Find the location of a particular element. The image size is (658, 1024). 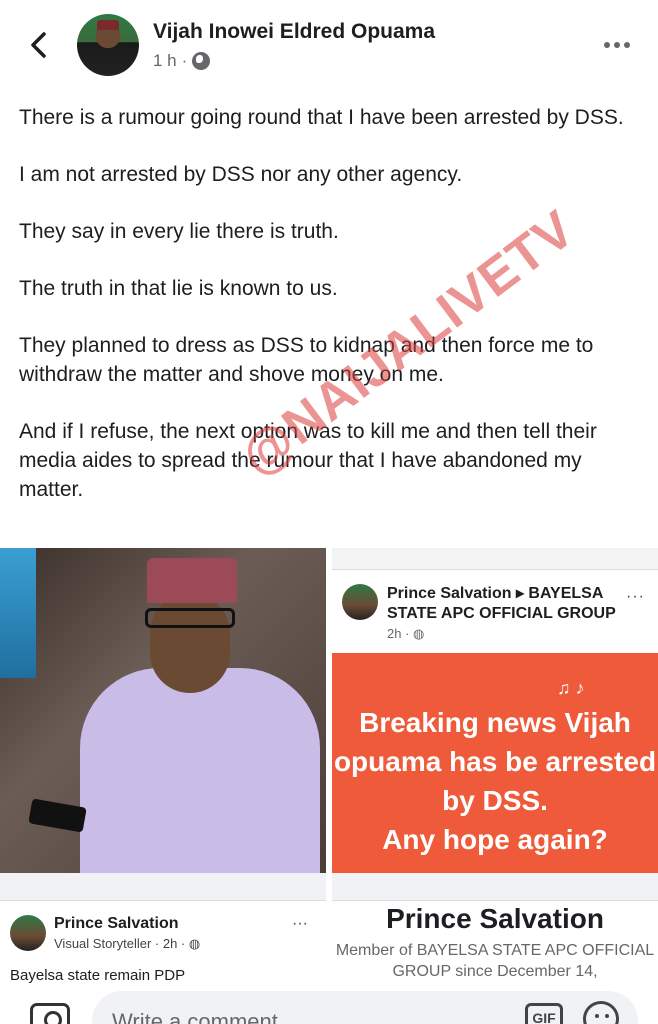

avatar is located at coordinates (108, 45).